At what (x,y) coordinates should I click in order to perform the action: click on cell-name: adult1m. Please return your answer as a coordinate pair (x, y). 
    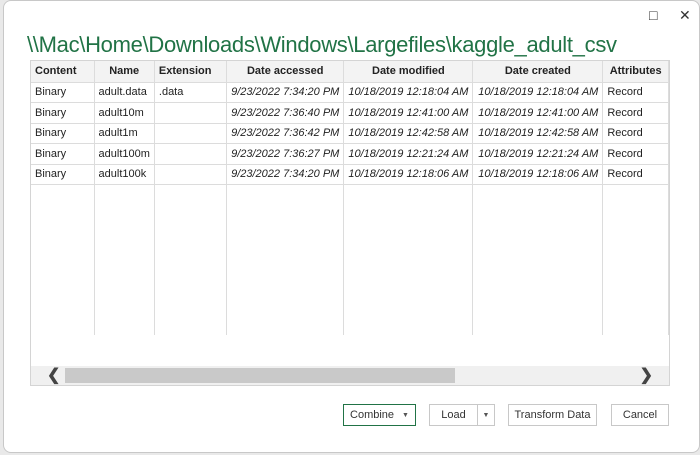
    Looking at the image, I should click on (124, 133).